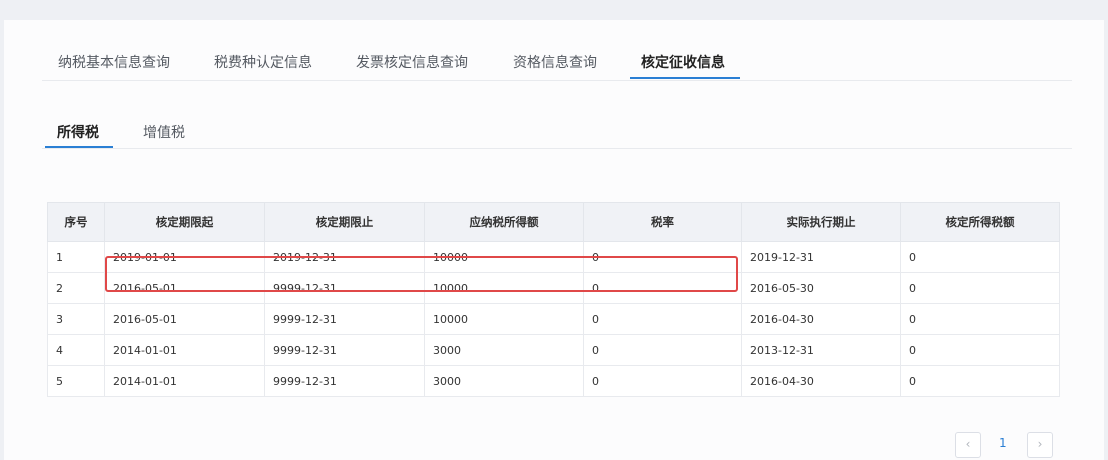 The height and width of the screenshot is (460, 1108). I want to click on cell-period-end: 2019-12-31, so click(344, 257).